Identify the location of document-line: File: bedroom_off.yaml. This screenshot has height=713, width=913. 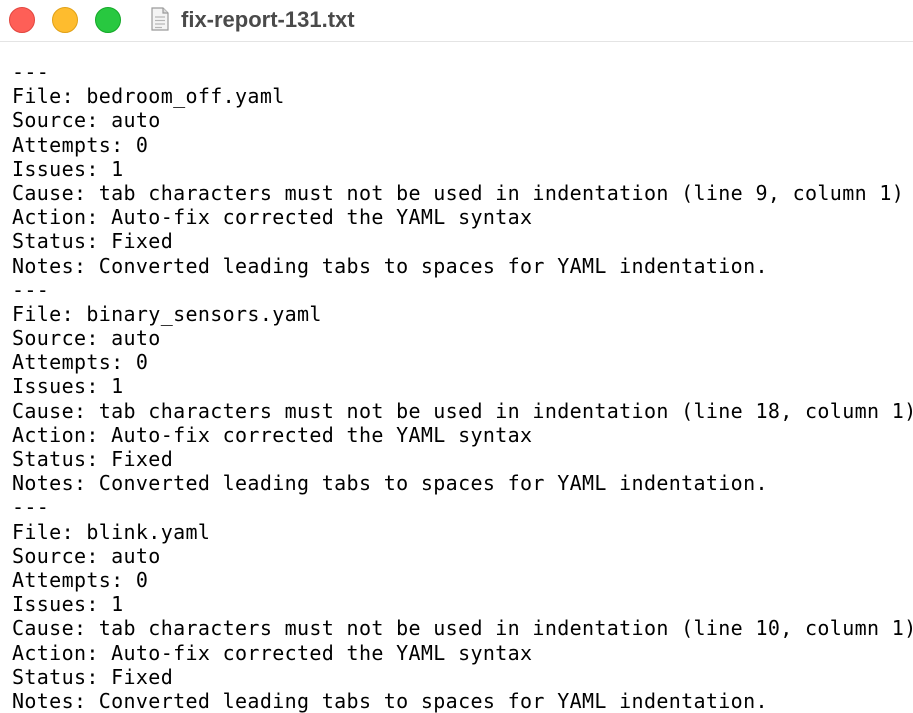
(148, 96).